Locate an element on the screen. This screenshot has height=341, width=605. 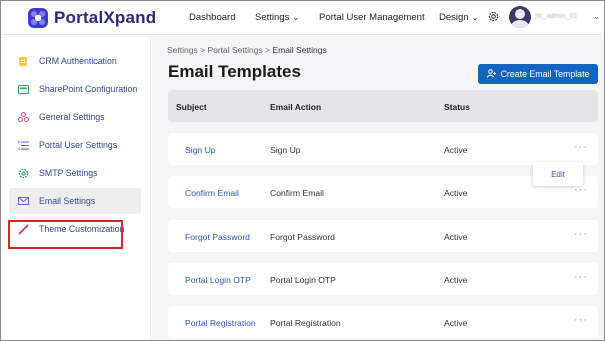
row-subject-link: Forgot Password is located at coordinates (217, 237).